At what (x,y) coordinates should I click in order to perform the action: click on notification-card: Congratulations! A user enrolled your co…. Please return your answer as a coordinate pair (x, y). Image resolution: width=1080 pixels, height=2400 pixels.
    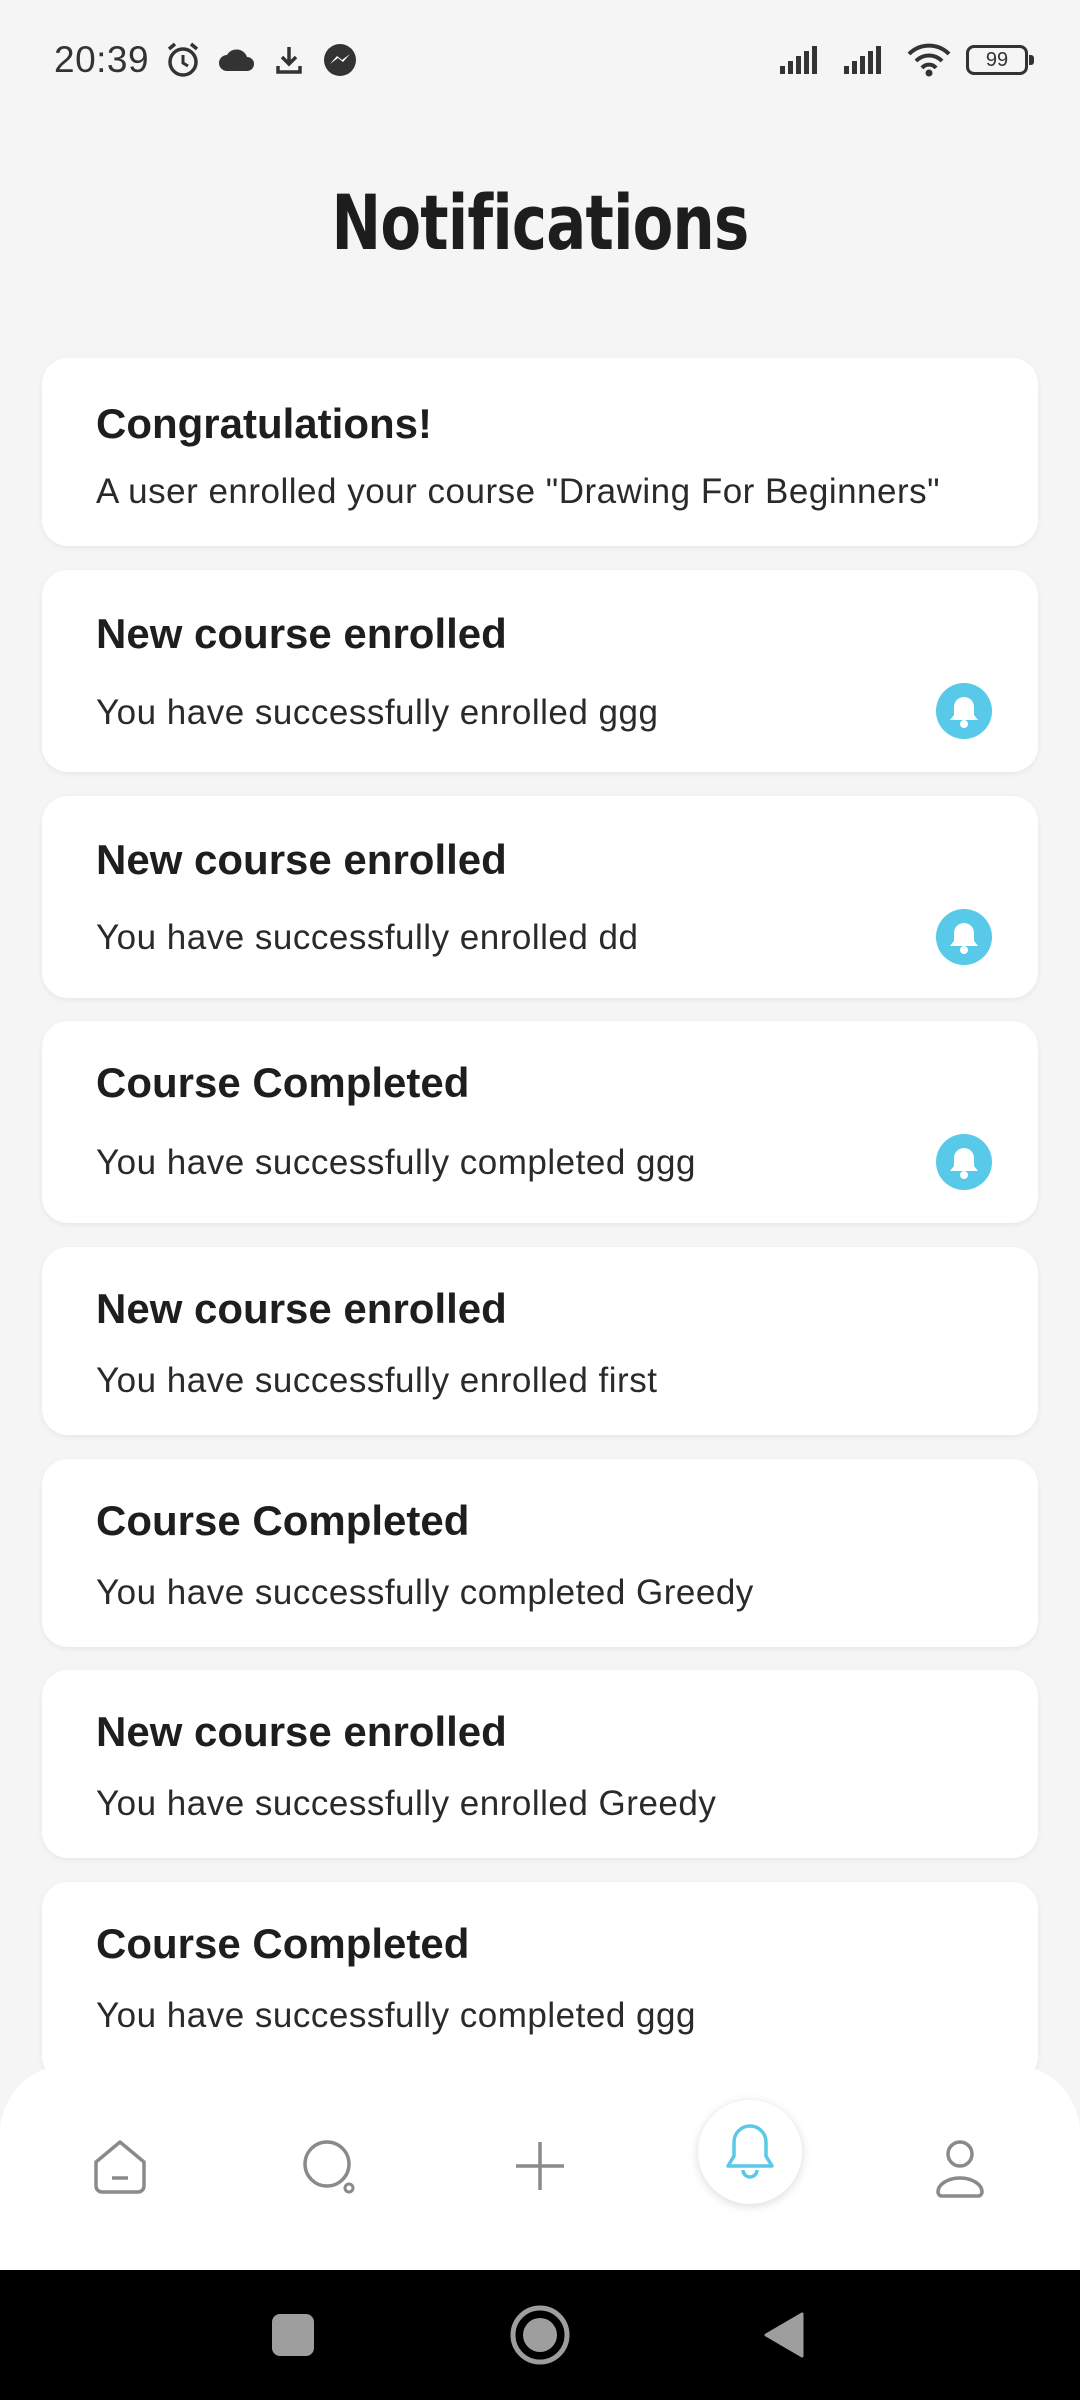
    Looking at the image, I should click on (540, 452).